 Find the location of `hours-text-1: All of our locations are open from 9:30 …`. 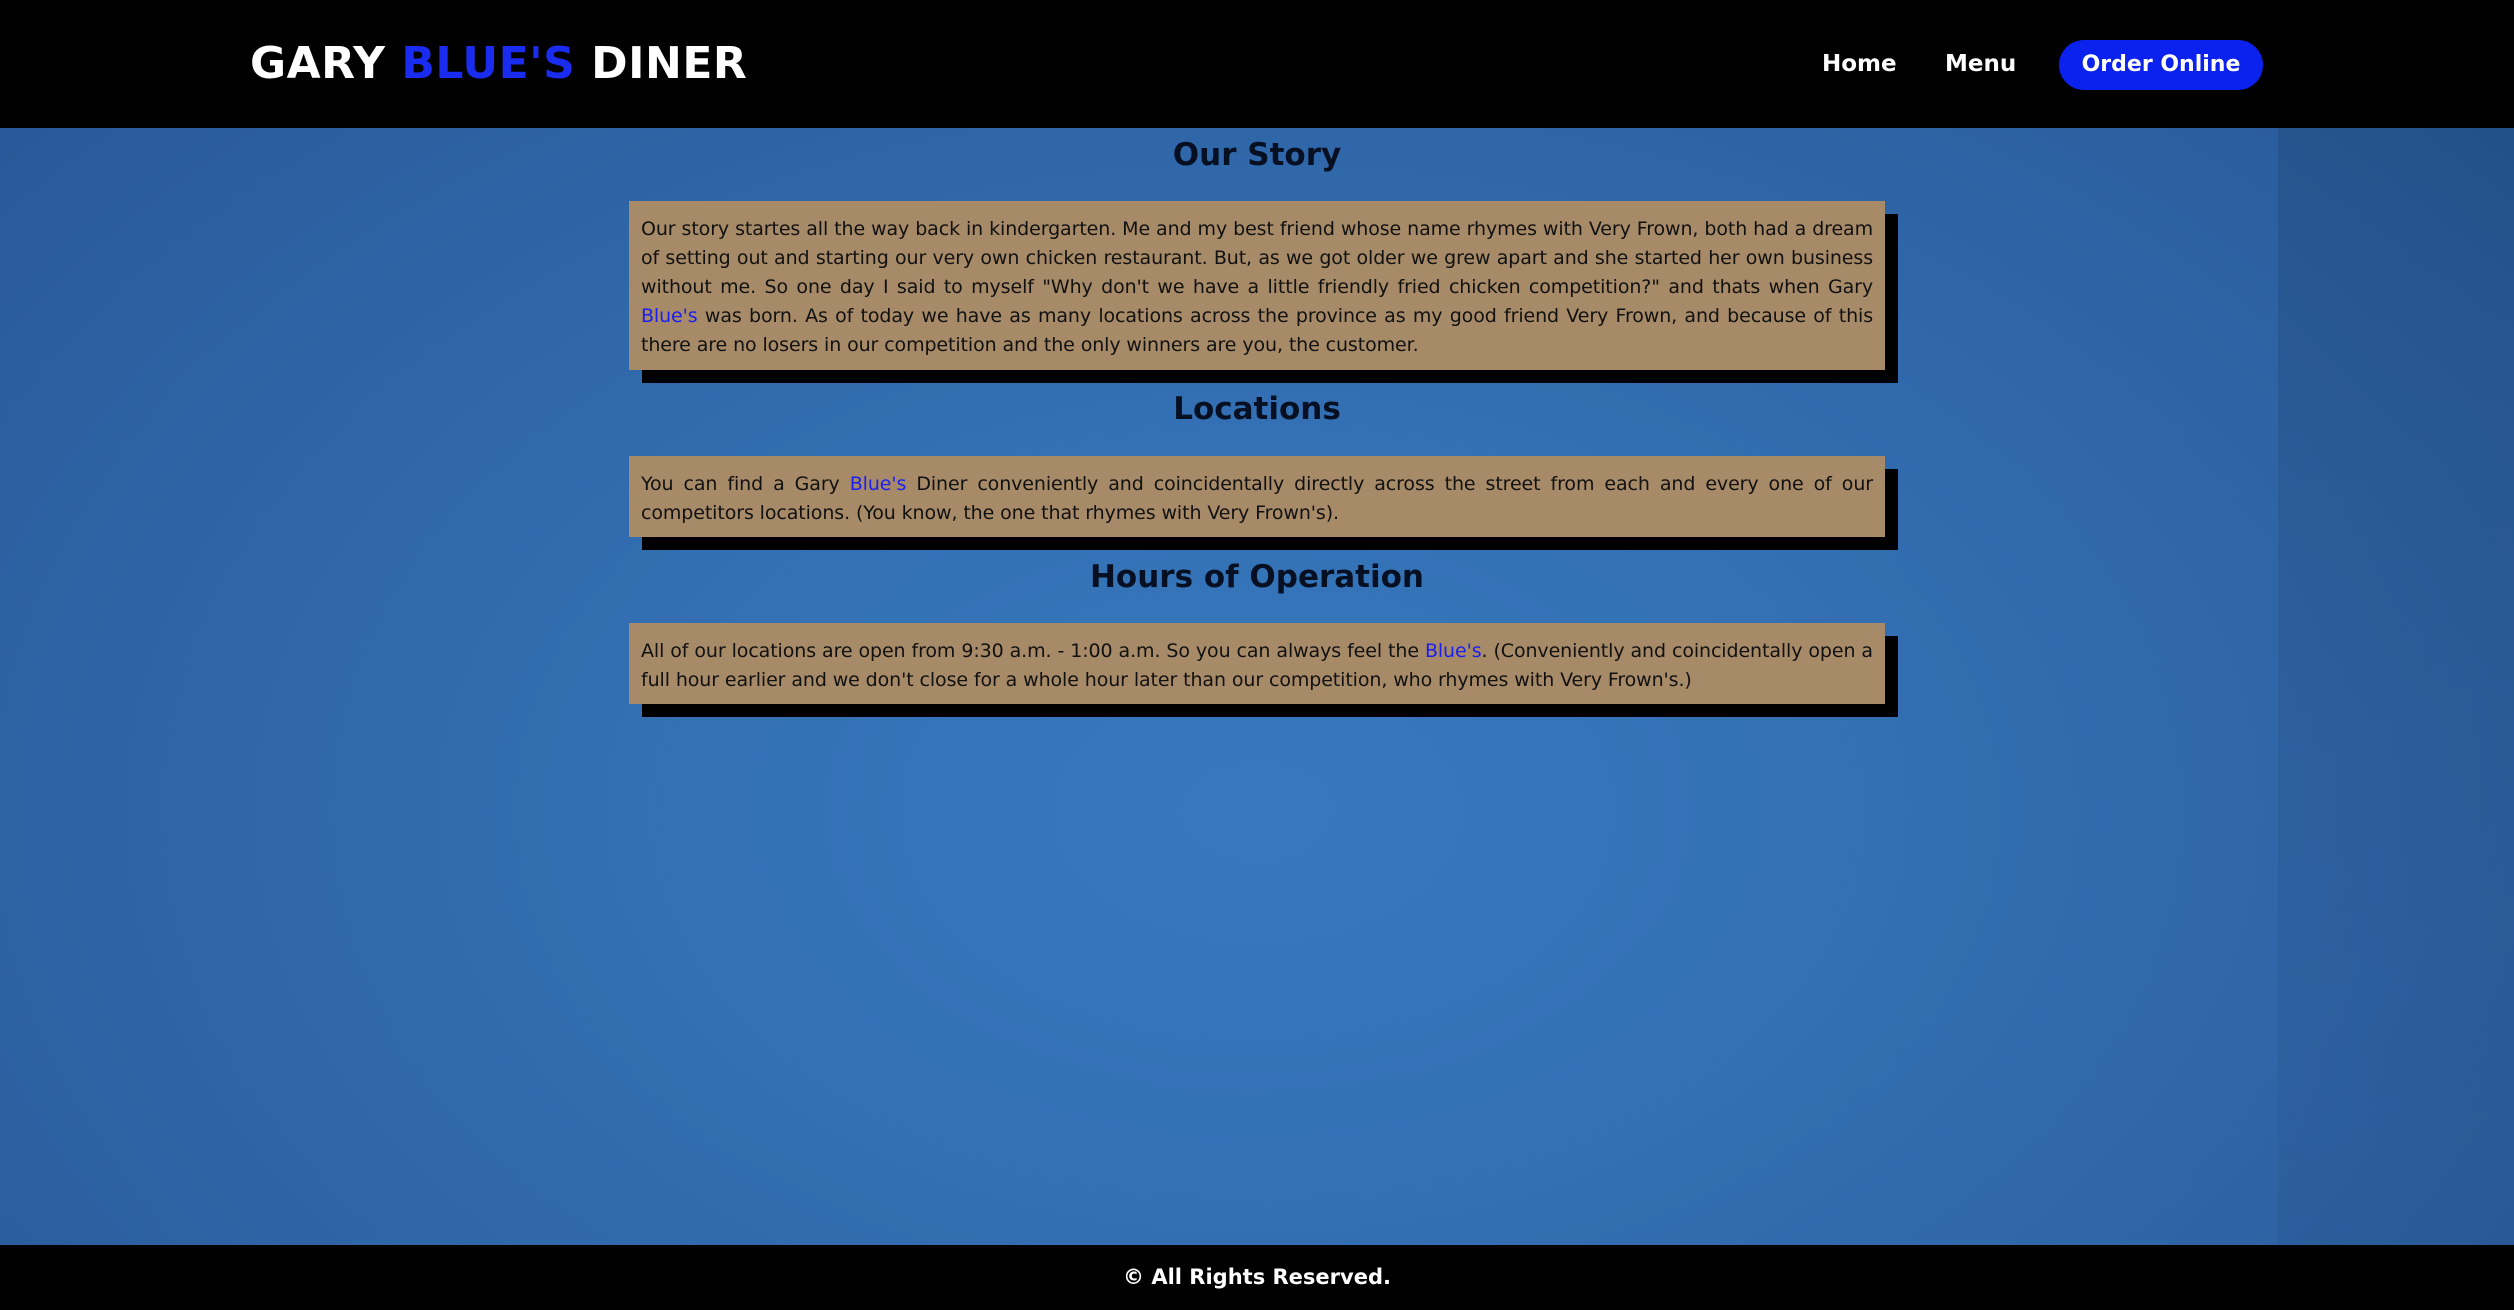

hours-text-1: All of our locations are open from 9:30 … is located at coordinates (1033, 651).